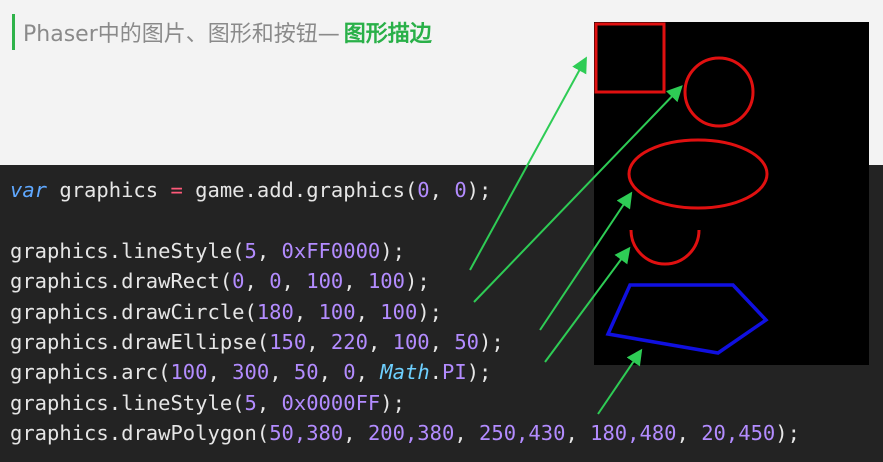 This screenshot has width=883, height=462. I want to click on code-token: var, so click(29, 190).